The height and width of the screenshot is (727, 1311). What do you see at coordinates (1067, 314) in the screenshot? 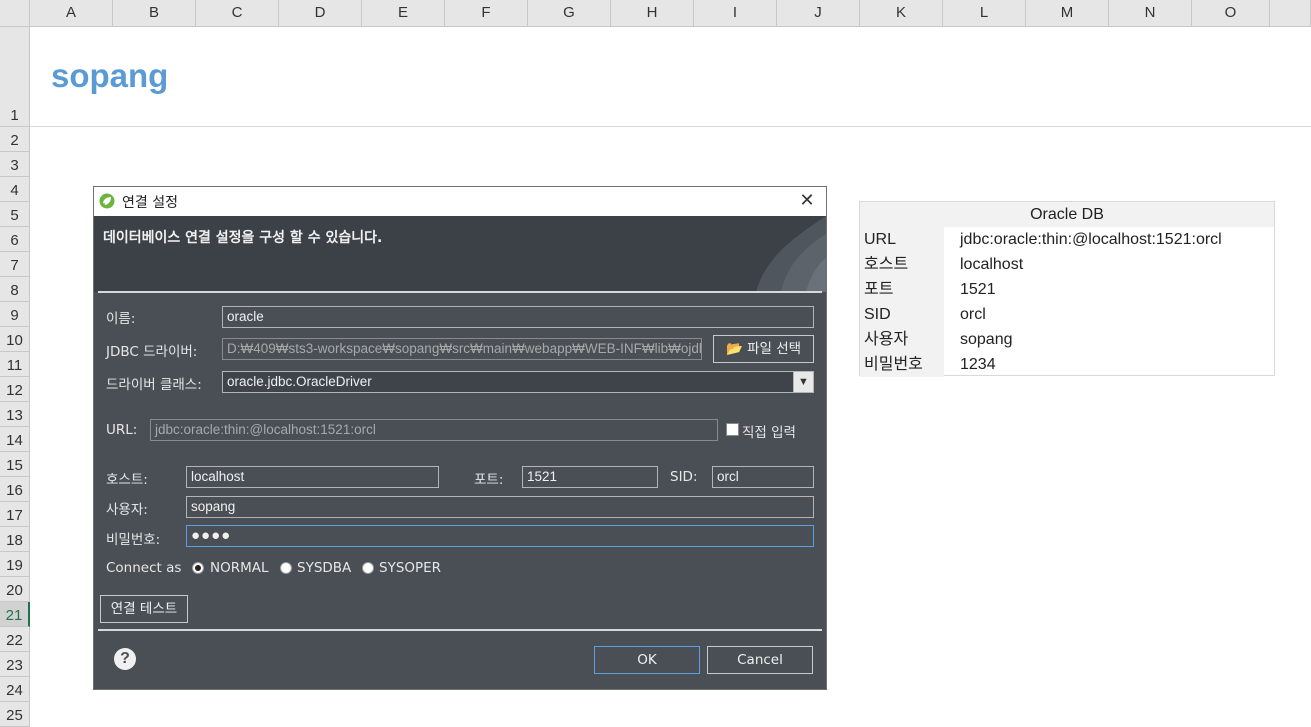
I see `db-row-sid: SID orcl` at bounding box center [1067, 314].